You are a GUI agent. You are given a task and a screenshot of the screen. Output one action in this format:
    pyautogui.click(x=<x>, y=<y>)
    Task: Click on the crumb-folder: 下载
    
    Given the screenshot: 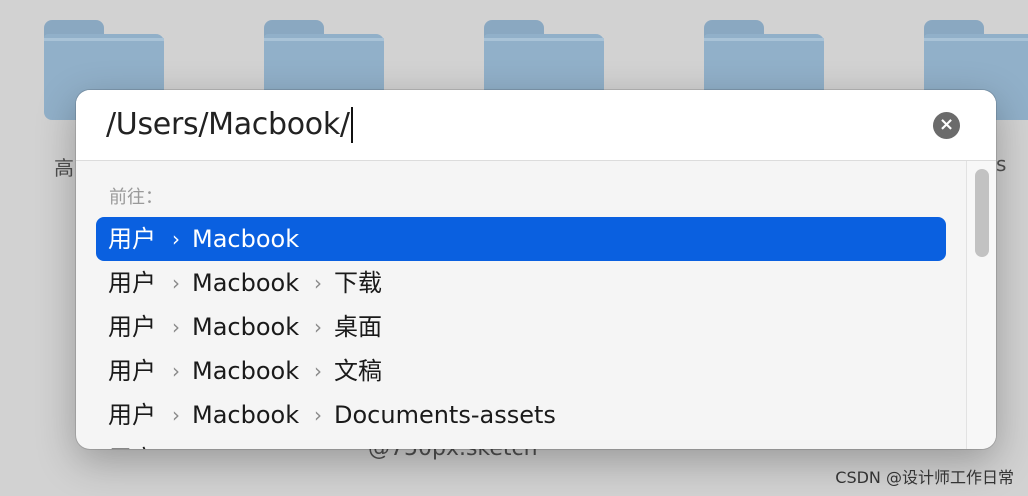 What is the action you would take?
    pyautogui.click(x=358, y=283)
    